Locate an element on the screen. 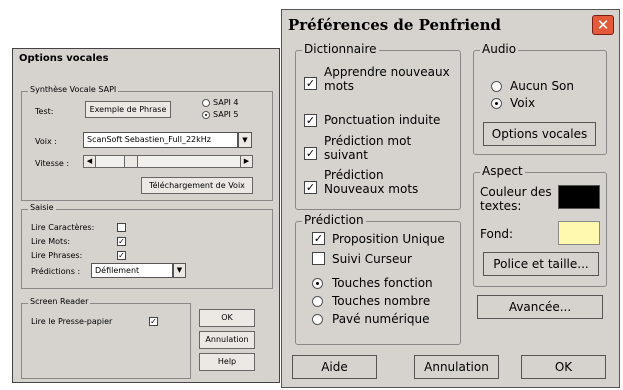 This screenshot has width=623, height=390. function-keys-label: Touches fonction is located at coordinates (382, 283).